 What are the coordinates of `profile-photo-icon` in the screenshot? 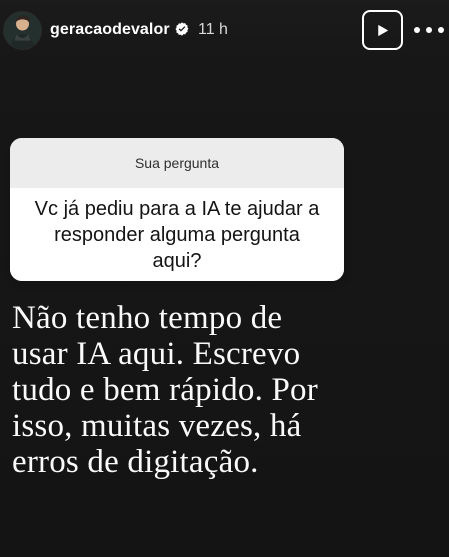 It's located at (22, 30).